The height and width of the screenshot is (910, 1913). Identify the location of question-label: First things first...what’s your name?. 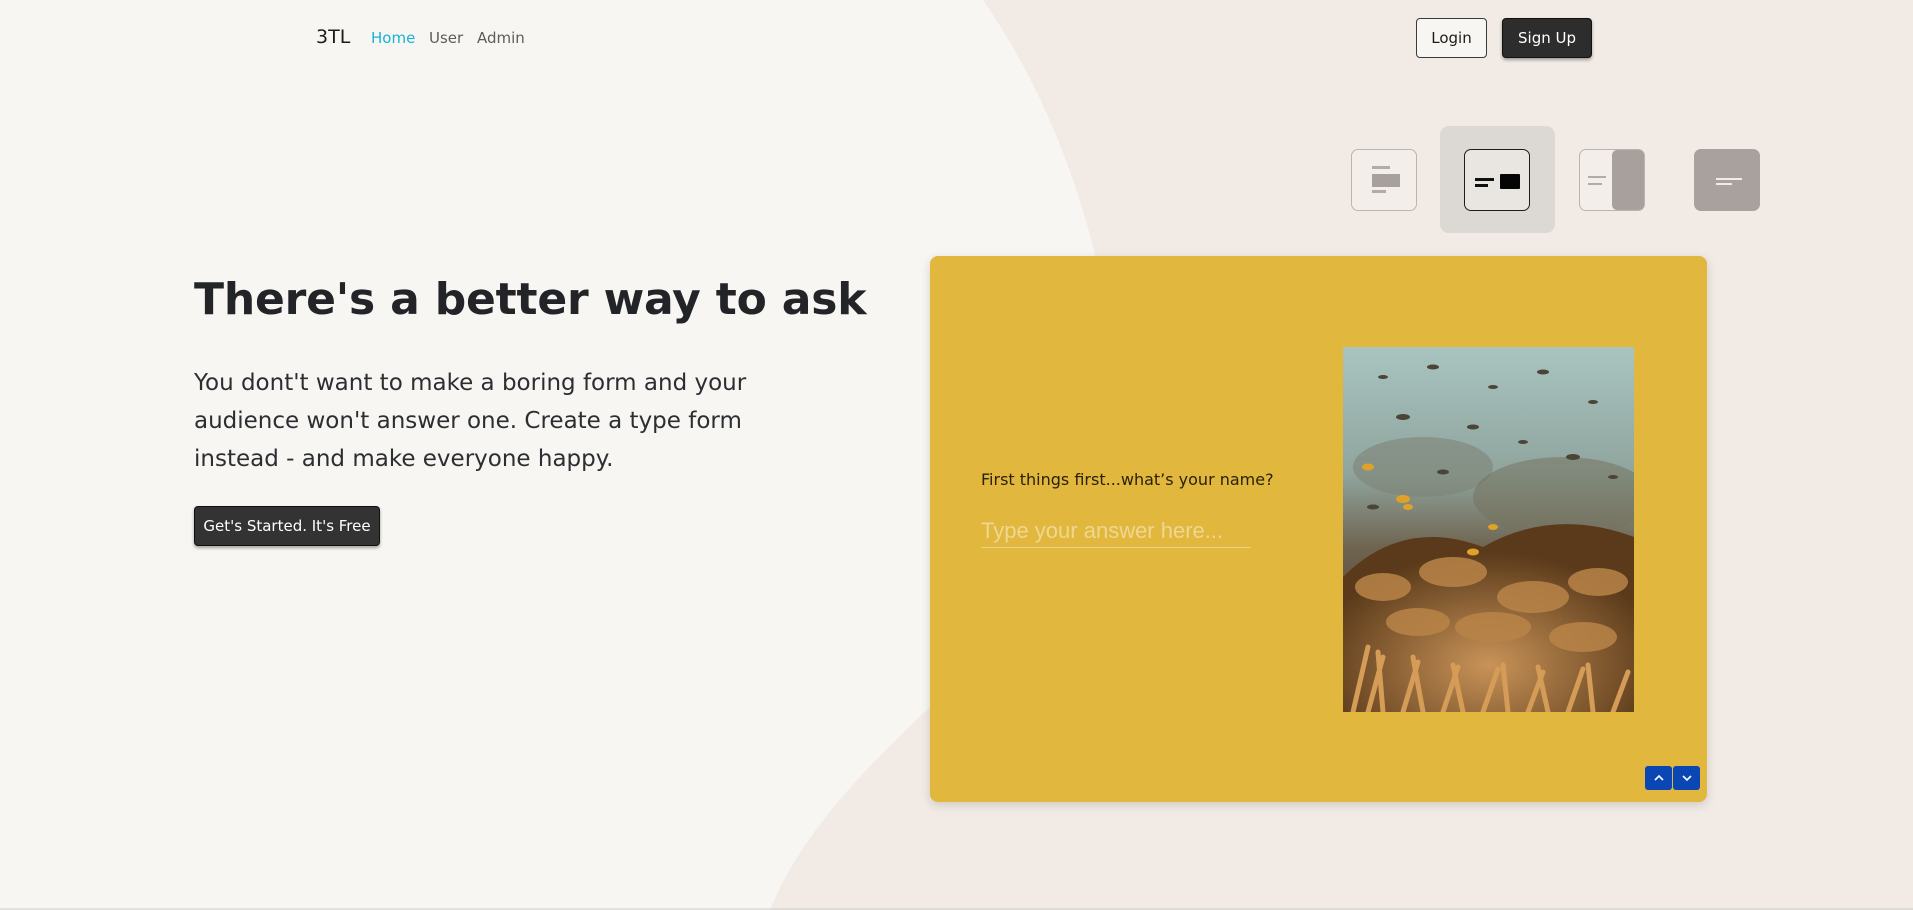
(1127, 479).